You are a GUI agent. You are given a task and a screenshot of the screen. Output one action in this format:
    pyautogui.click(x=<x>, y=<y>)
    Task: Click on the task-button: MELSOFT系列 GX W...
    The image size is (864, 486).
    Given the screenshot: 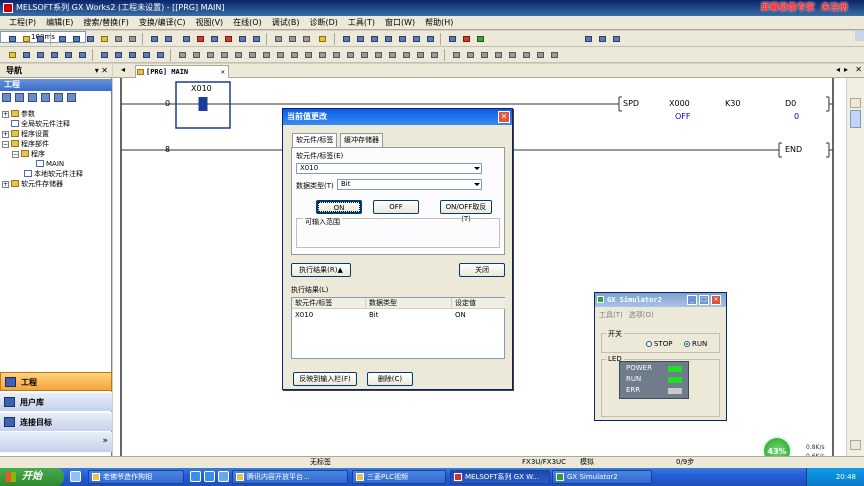 What is the action you would take?
    pyautogui.click(x=500, y=477)
    